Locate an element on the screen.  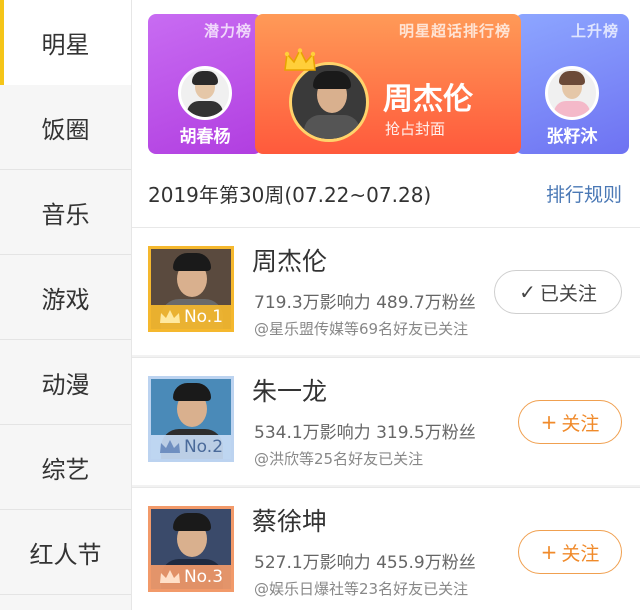
avatar: No.2 is located at coordinates (191, 419).